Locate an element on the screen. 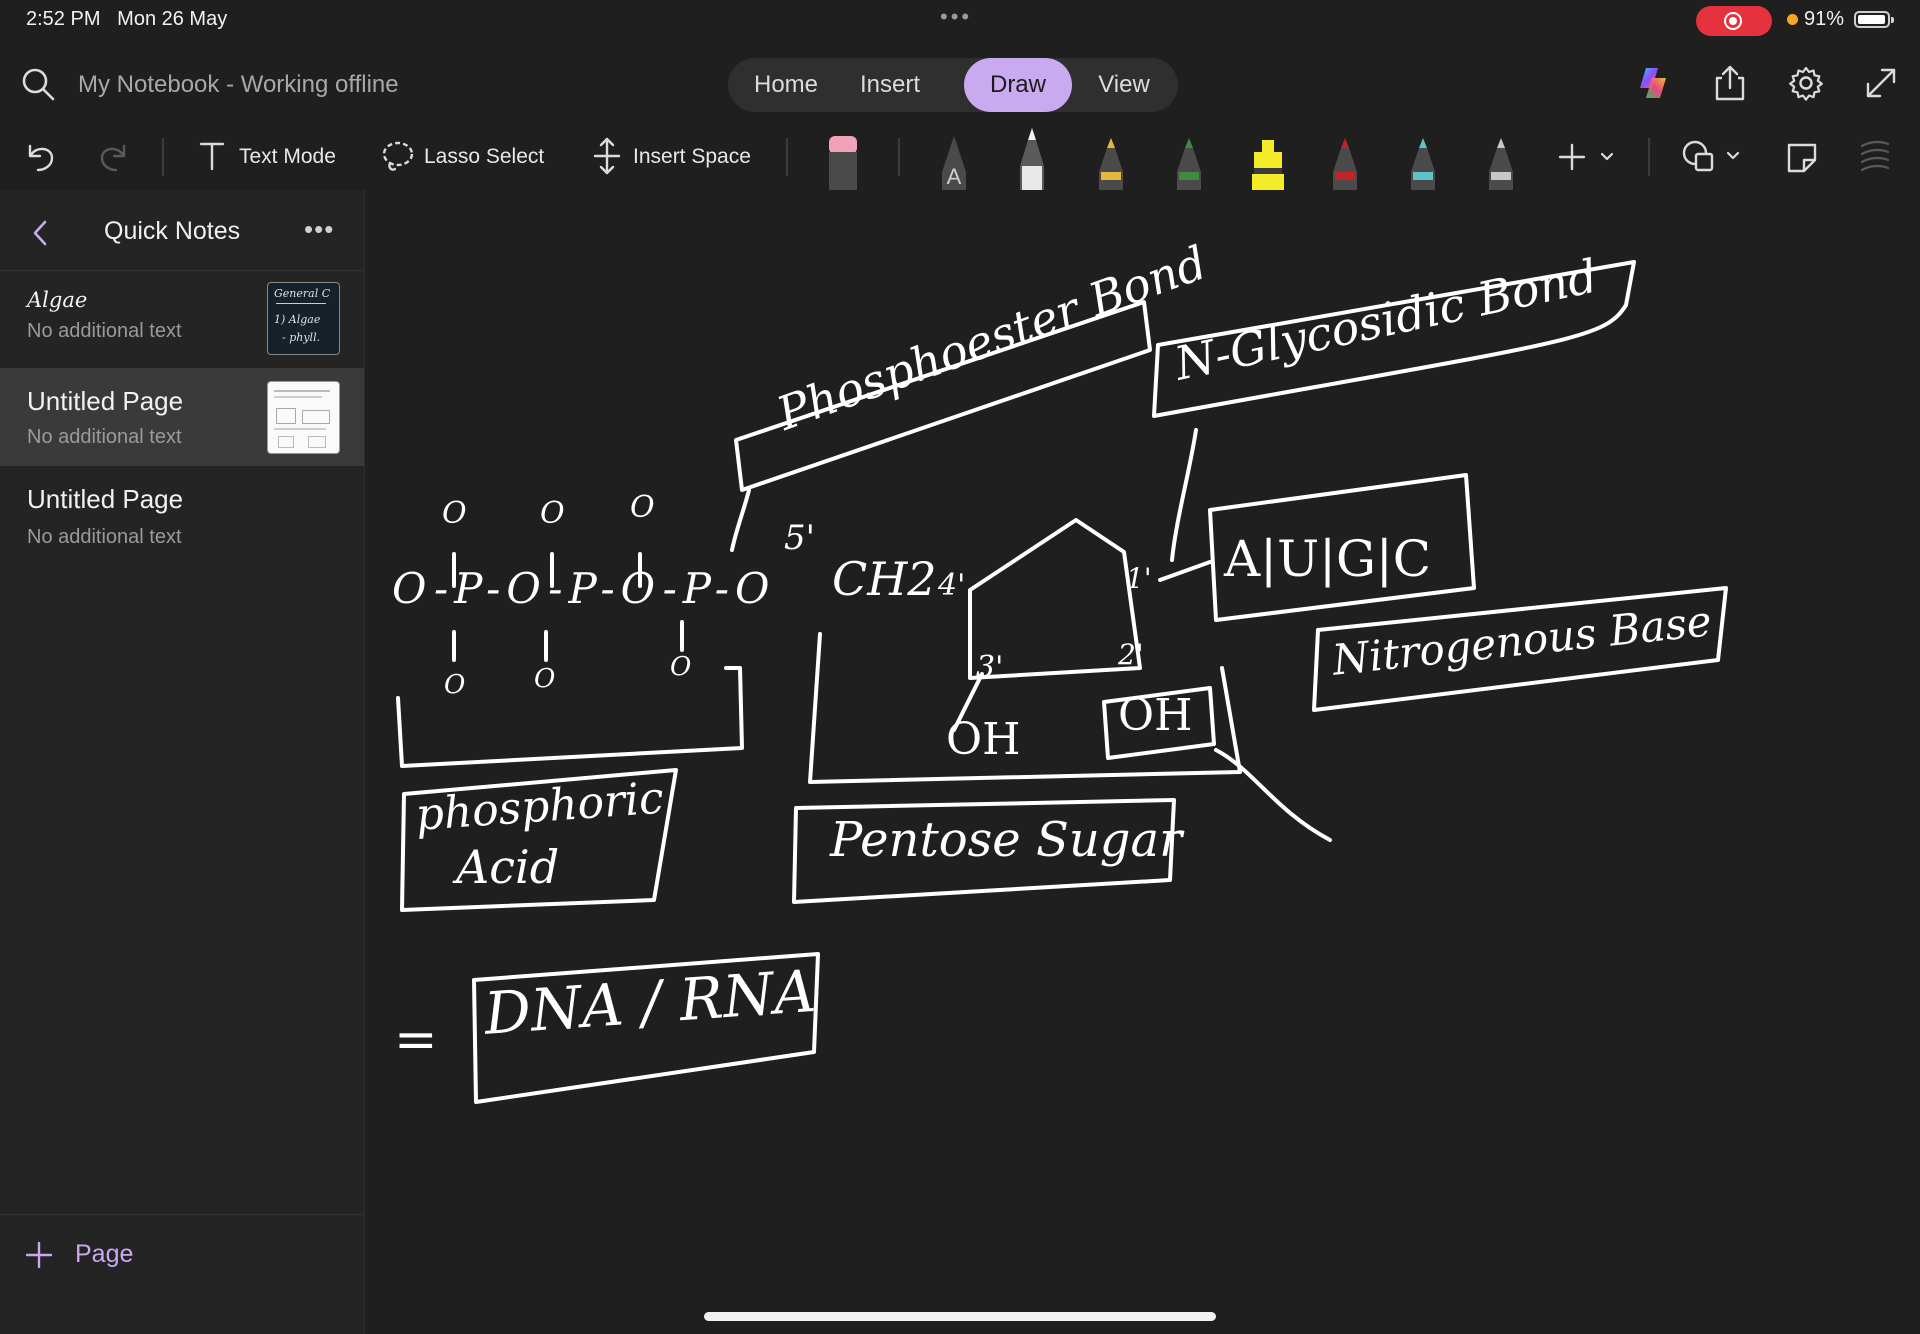  pen-ink-to-text-icon: A is located at coordinates (954, 161).